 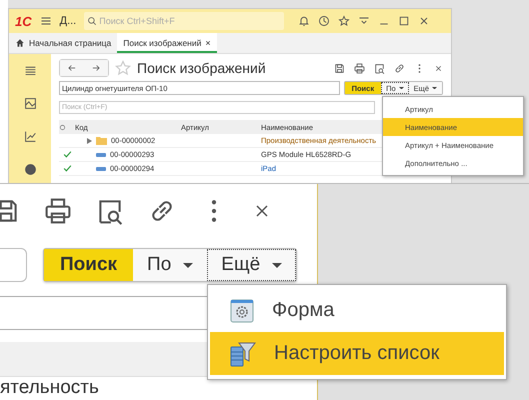 I want to click on expand-icon, so click(x=89, y=141).